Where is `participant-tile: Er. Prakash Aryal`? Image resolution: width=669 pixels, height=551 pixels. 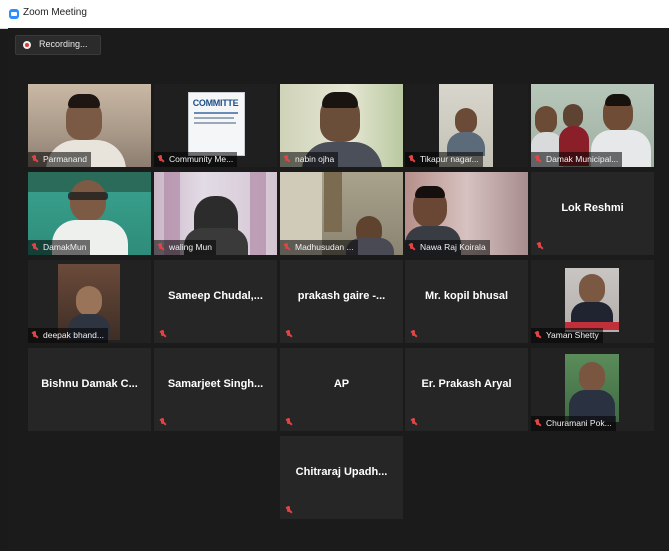 participant-tile: Er. Prakash Aryal is located at coordinates (466, 389).